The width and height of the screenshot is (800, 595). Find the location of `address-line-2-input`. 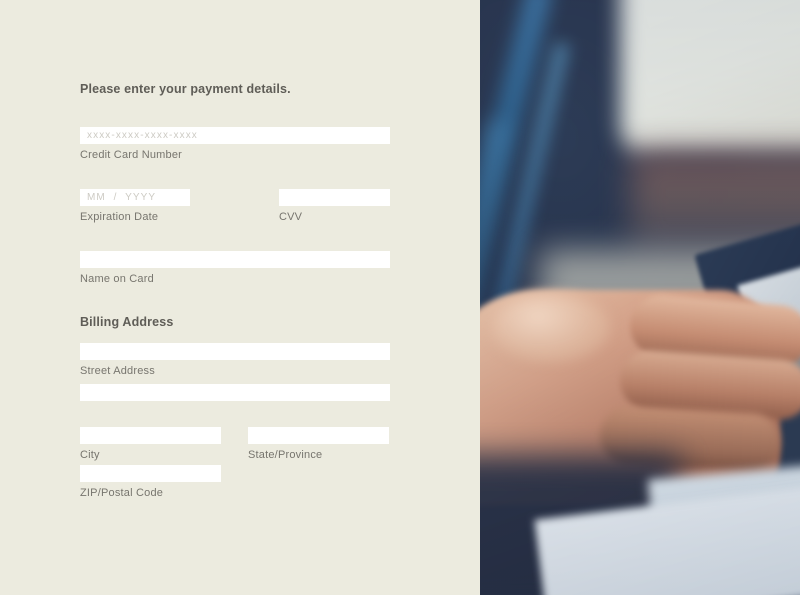

address-line-2-input is located at coordinates (235, 392).